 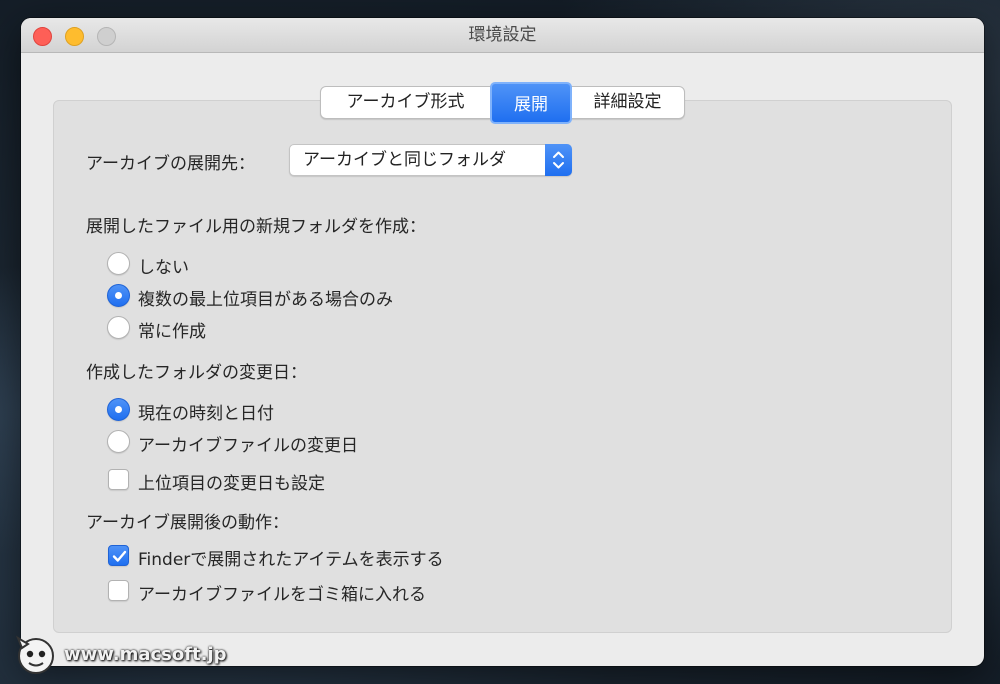 I want to click on radio-folder-multiple-label: 複数の最上位項目がある場合のみ, so click(x=265, y=297).